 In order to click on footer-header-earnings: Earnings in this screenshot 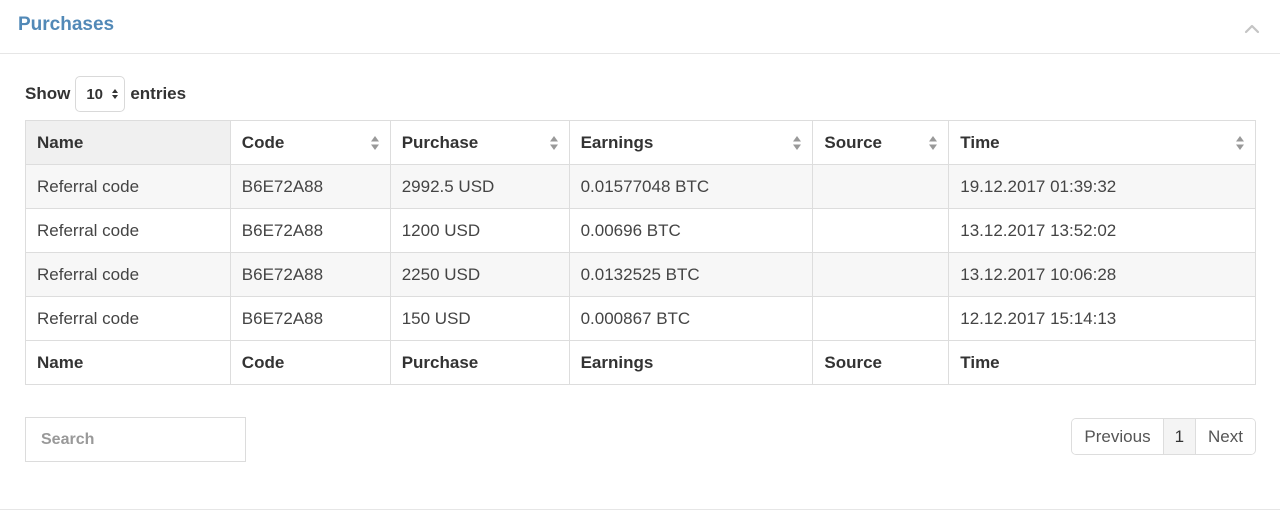, I will do `click(691, 362)`.